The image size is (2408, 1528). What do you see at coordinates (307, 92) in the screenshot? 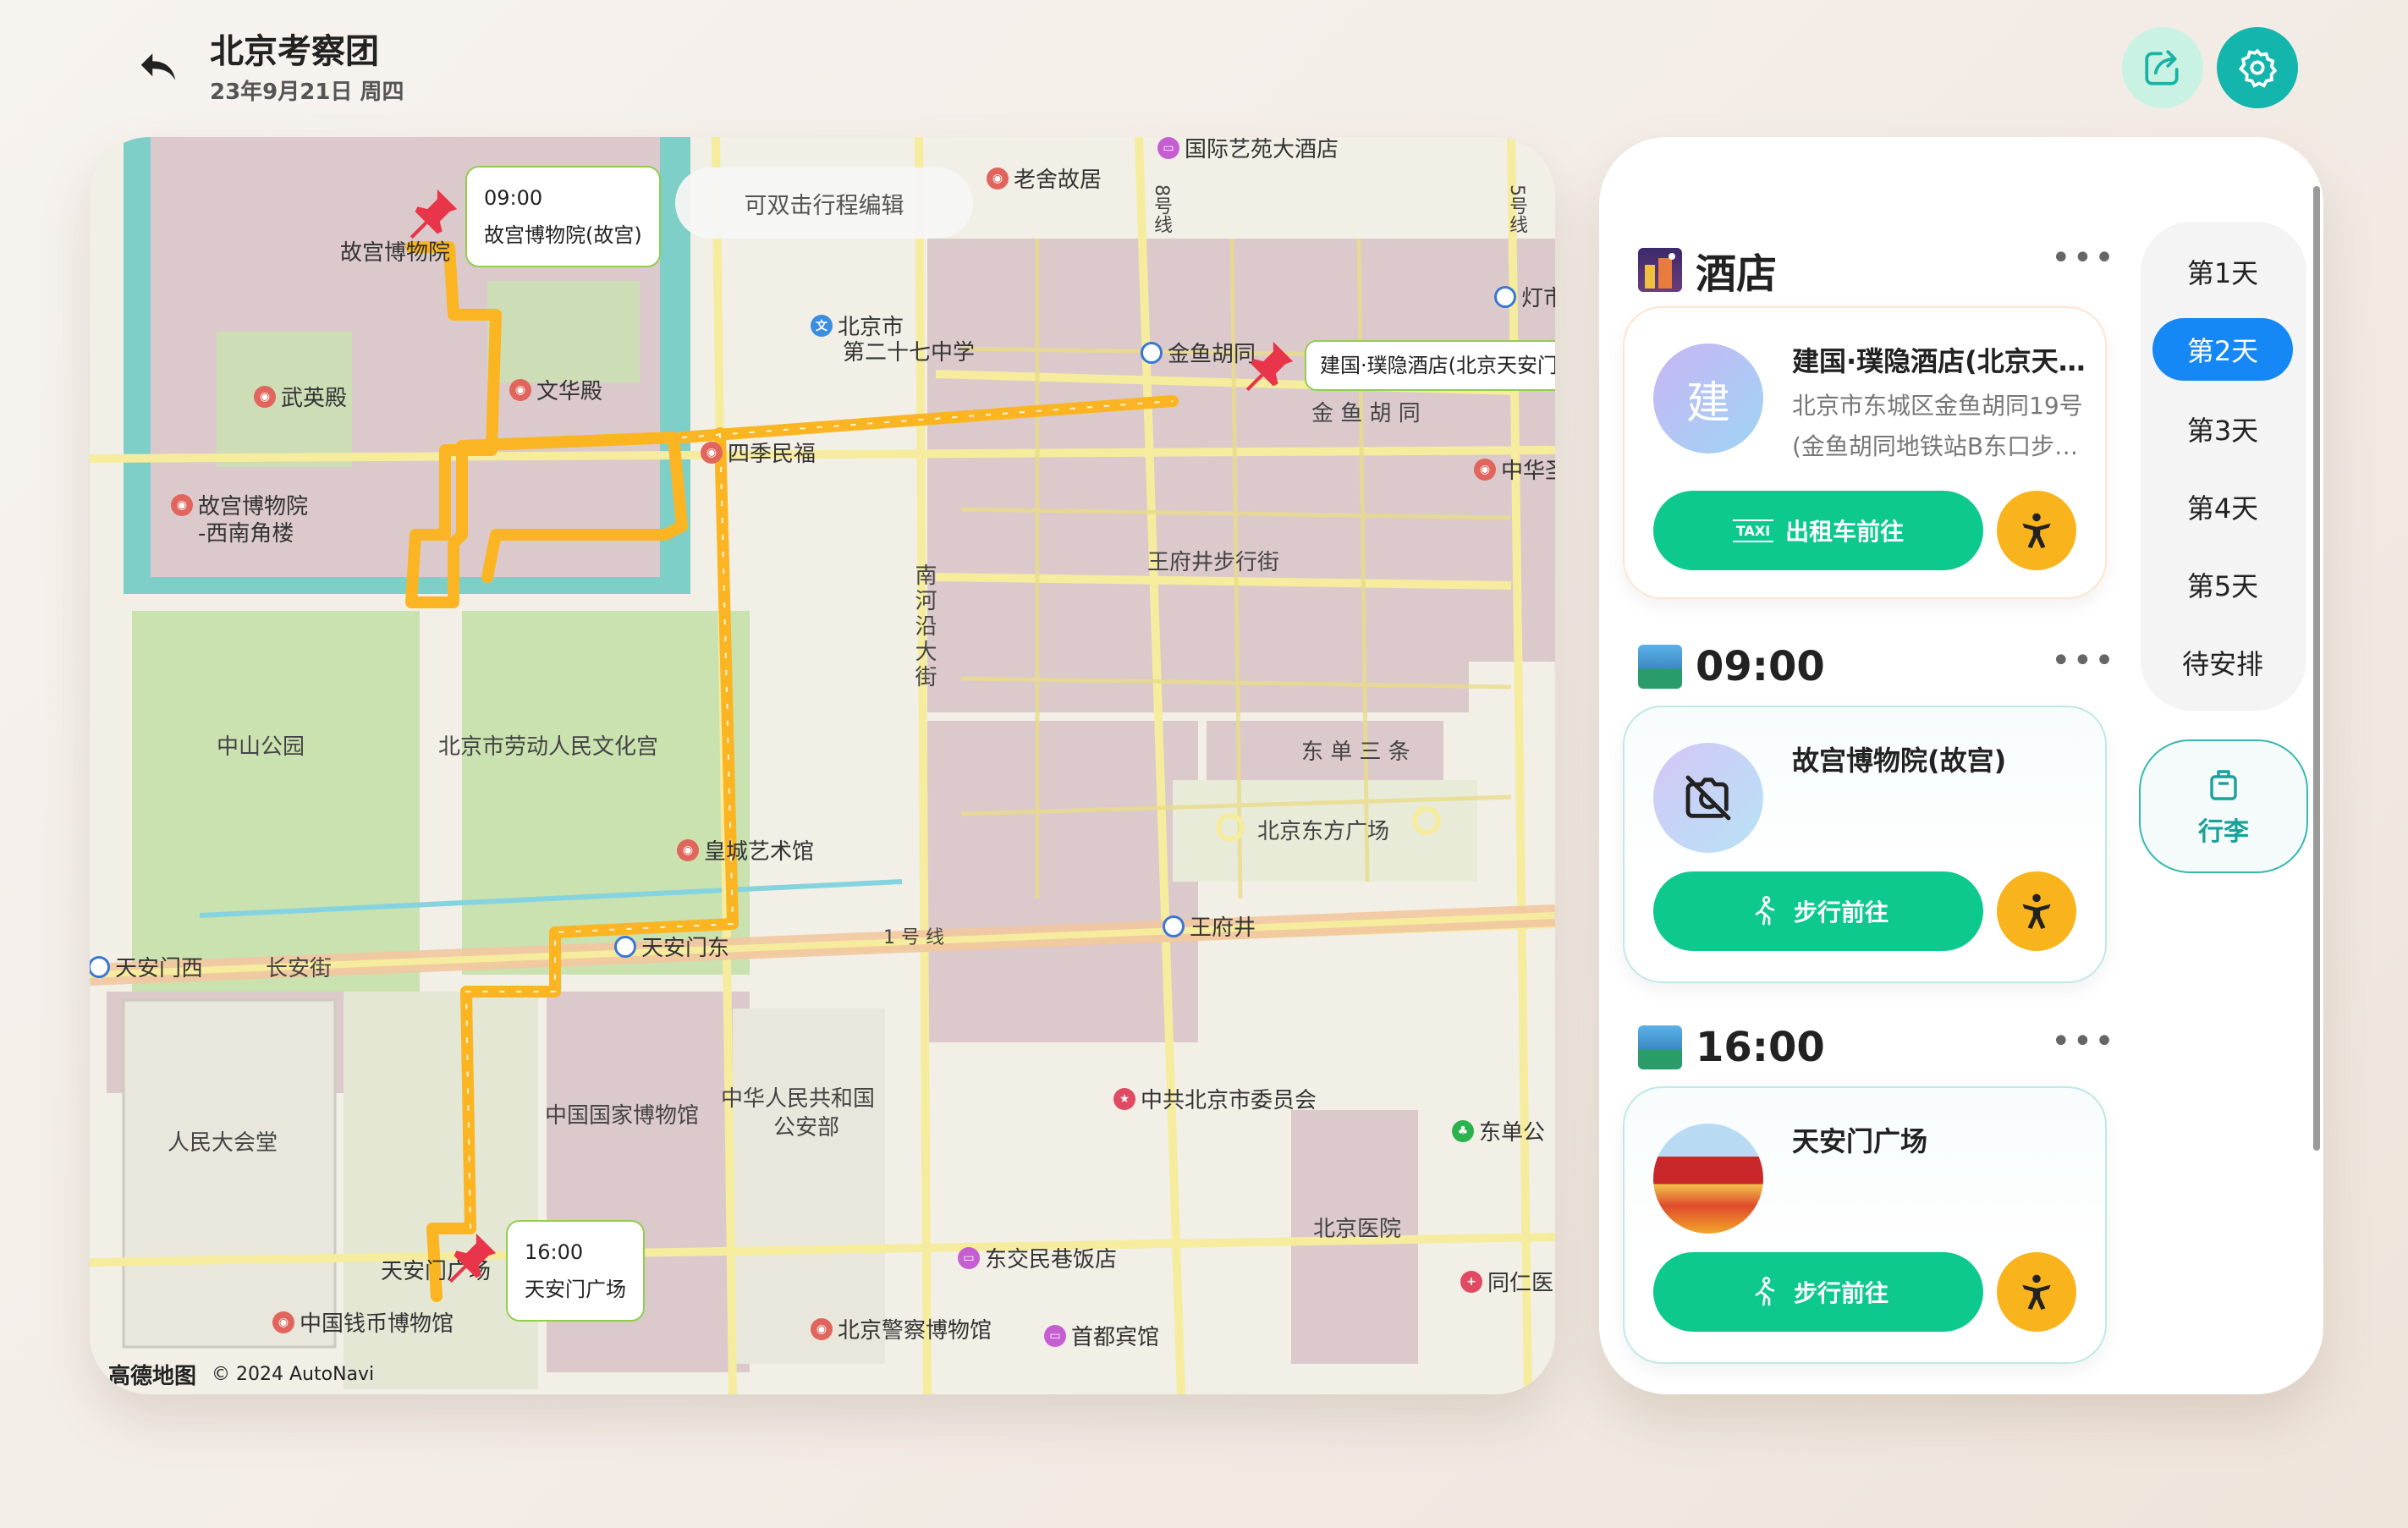
I see `trip-date: 23年9月21日 周四` at bounding box center [307, 92].